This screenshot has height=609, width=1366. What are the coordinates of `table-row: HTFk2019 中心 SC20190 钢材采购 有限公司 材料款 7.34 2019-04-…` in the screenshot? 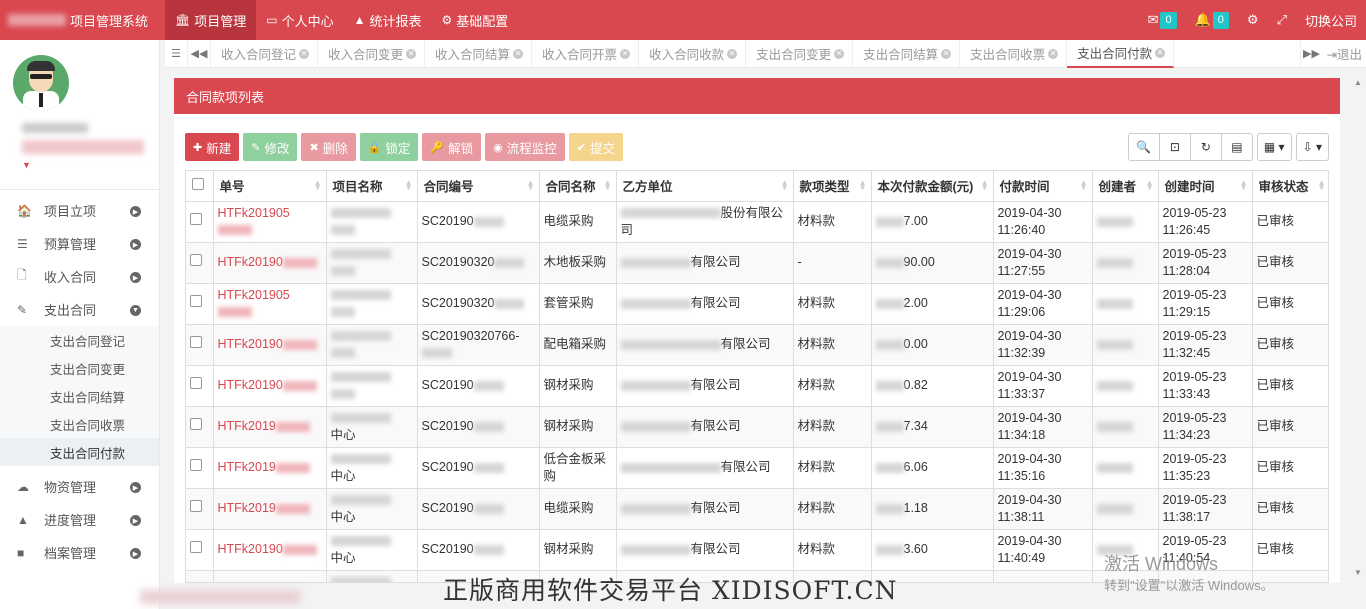 It's located at (757, 427).